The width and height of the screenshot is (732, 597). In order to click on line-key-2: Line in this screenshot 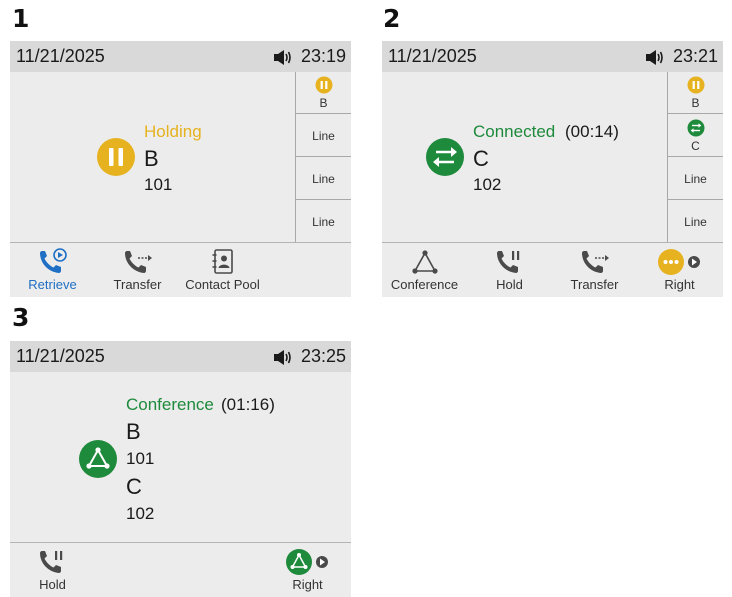, I will do `click(323, 136)`.